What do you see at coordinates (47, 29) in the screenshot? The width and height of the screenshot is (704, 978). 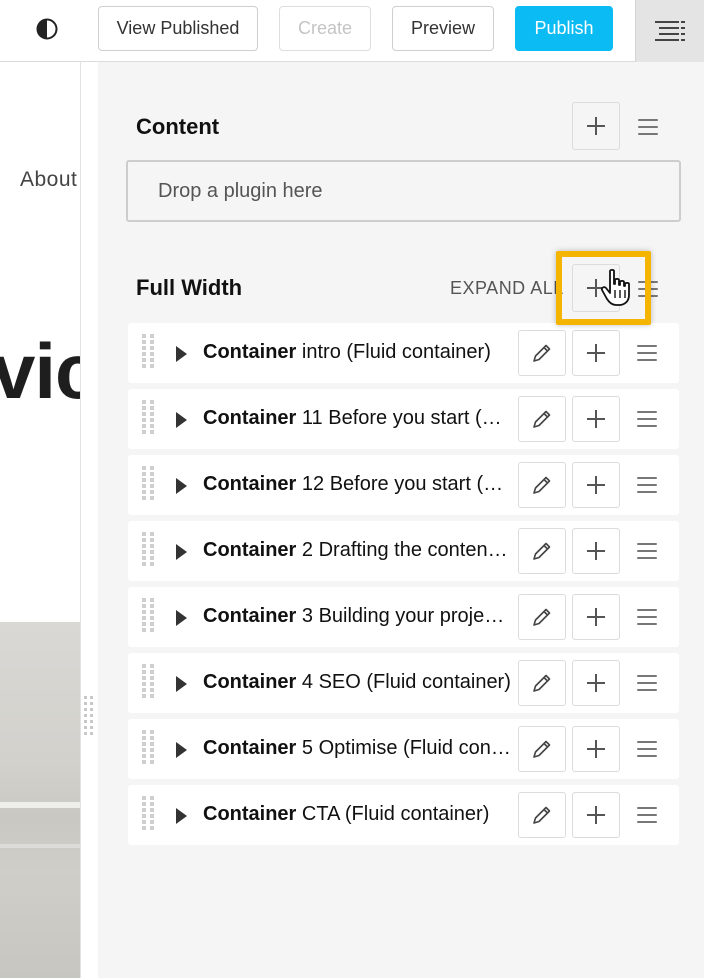 I see `contrast-icon` at bounding box center [47, 29].